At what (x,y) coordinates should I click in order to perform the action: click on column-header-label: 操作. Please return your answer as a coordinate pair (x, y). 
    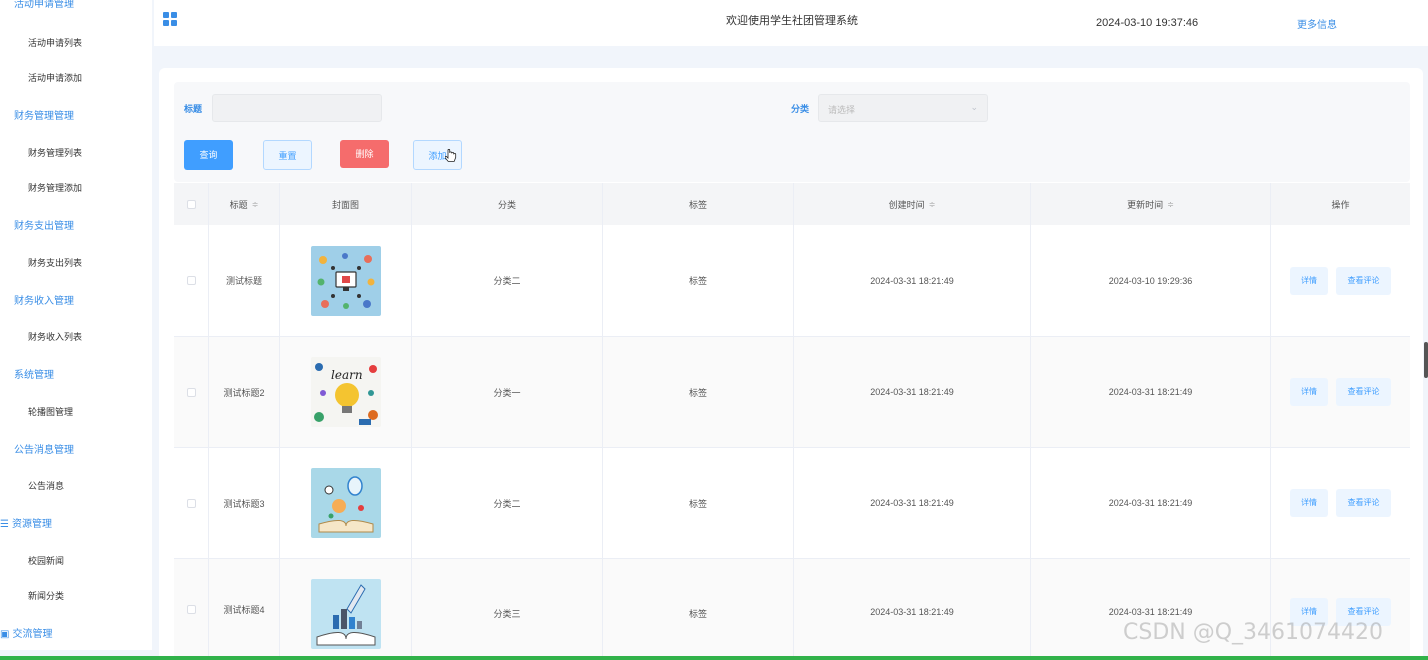
    Looking at the image, I should click on (1340, 204).